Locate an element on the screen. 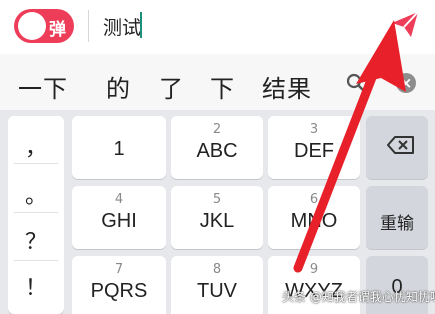 The image size is (435, 314). key-number: 4 is located at coordinates (119, 199).